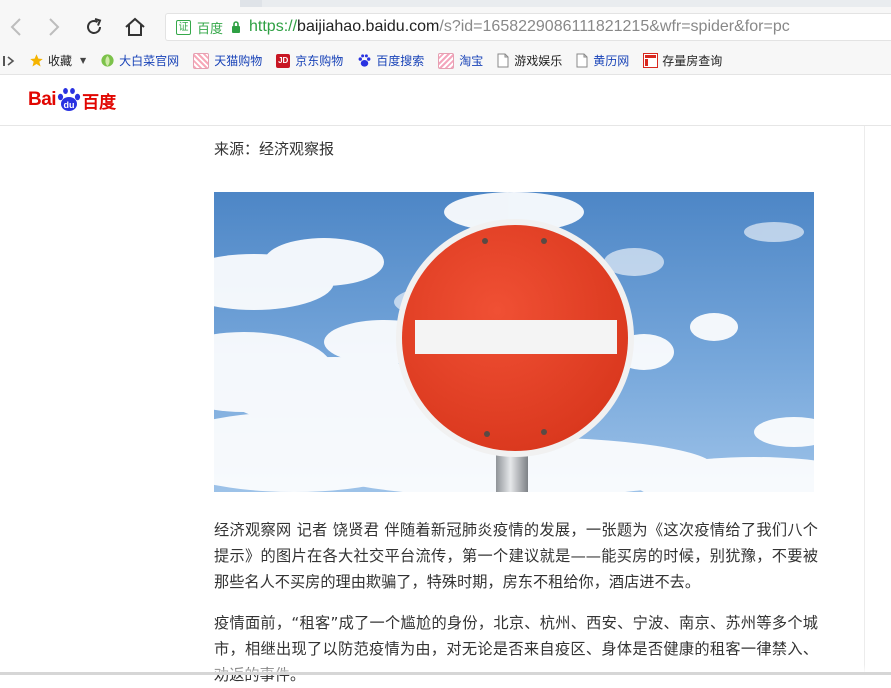 Image resolution: width=891 pixels, height=688 pixels. I want to click on baidu-paw-icon: du, so click(69, 99).